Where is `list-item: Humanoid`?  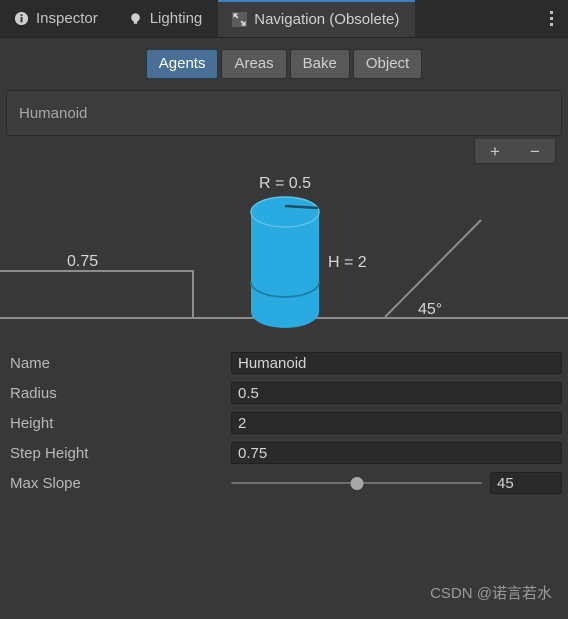
list-item: Humanoid is located at coordinates (47, 113).